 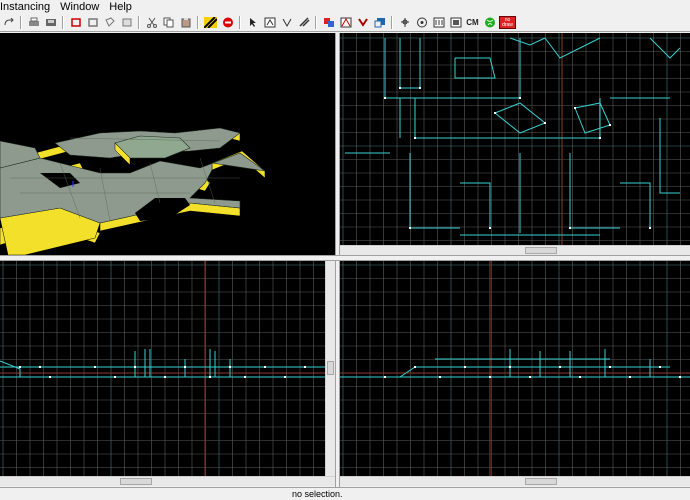 What do you see at coordinates (210, 22) in the screenshot?
I see `hazard-icon` at bounding box center [210, 22].